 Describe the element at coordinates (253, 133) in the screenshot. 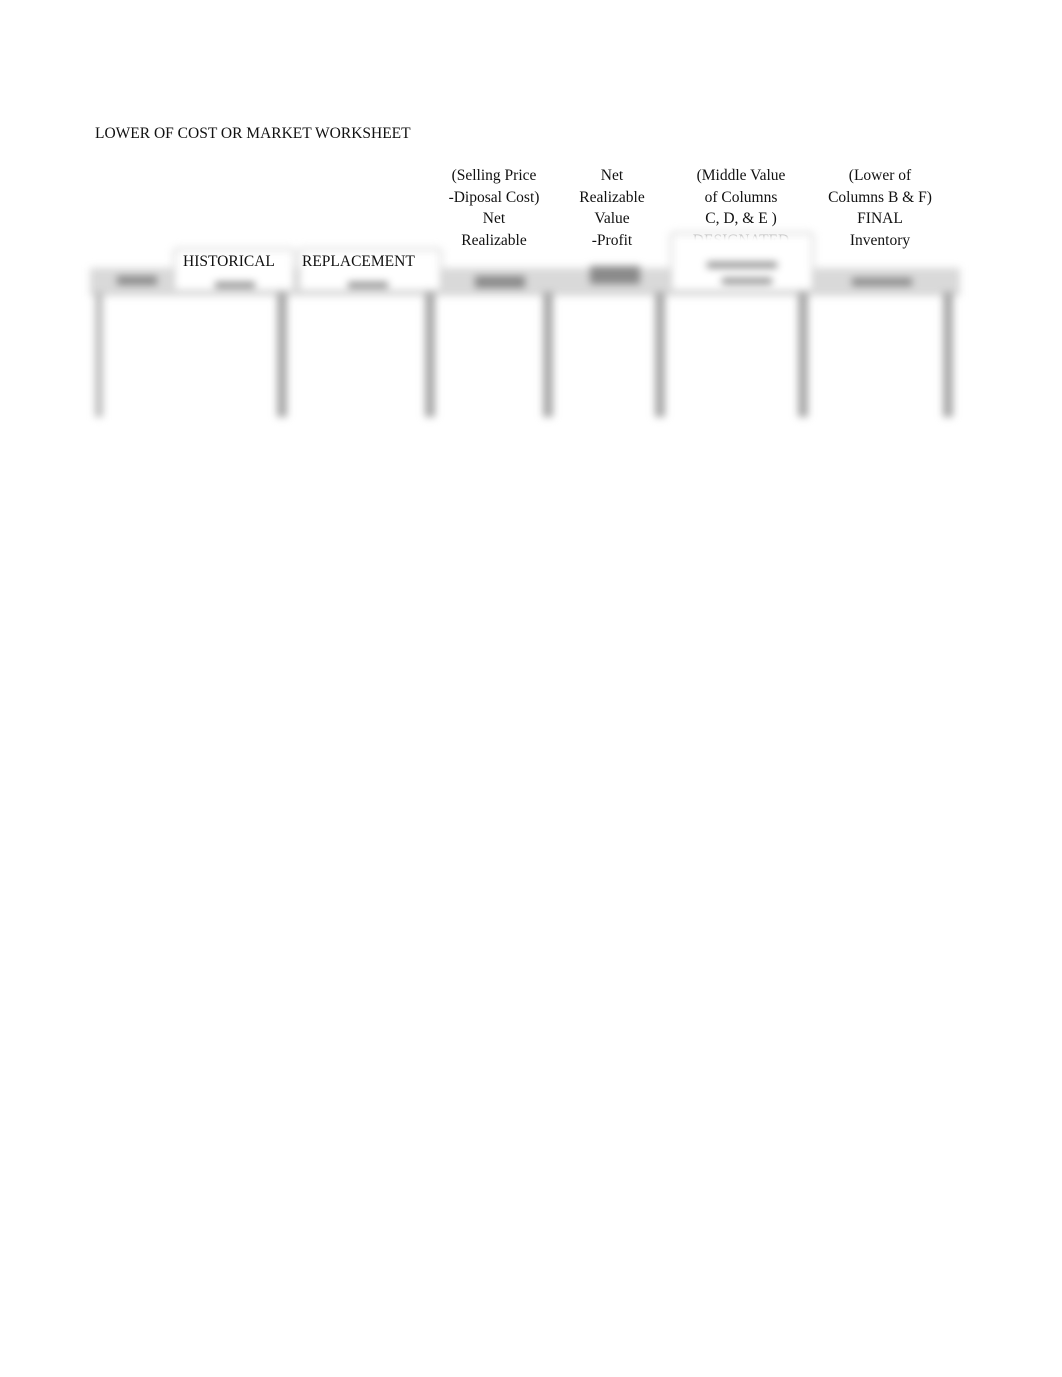

I see `worksheet-title: LOWER OF COST OR MARKET WORKSHEET` at that location.